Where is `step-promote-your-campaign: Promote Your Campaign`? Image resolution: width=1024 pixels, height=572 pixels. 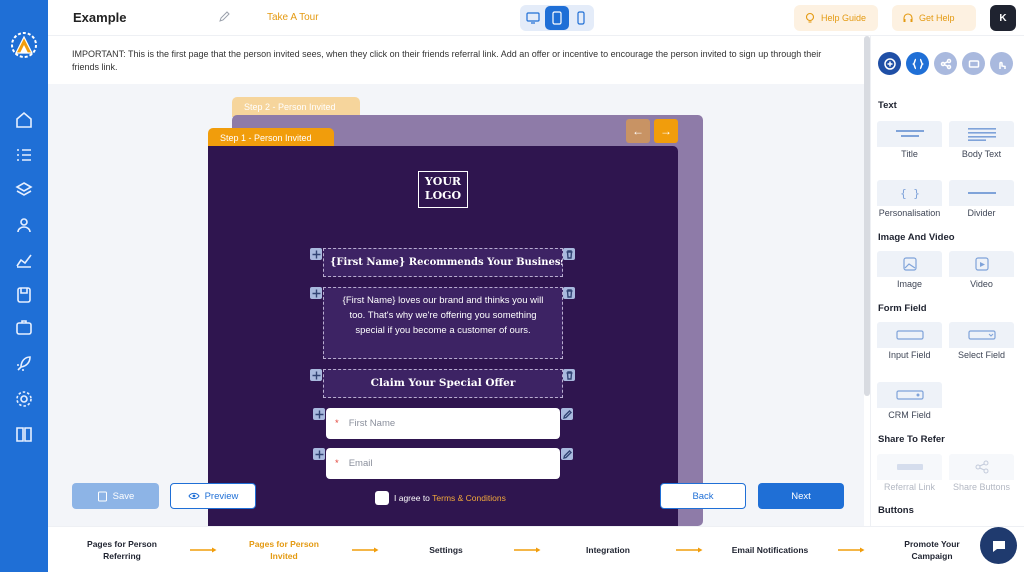
step-promote-your-campaign: Promote Your Campaign is located at coordinates (932, 549).